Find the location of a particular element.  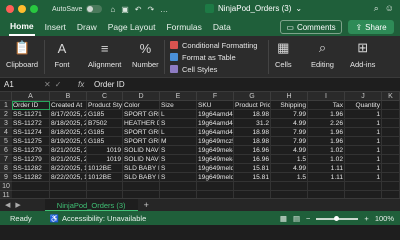

table-cell: 1.02 is located at coordinates (326, 159).